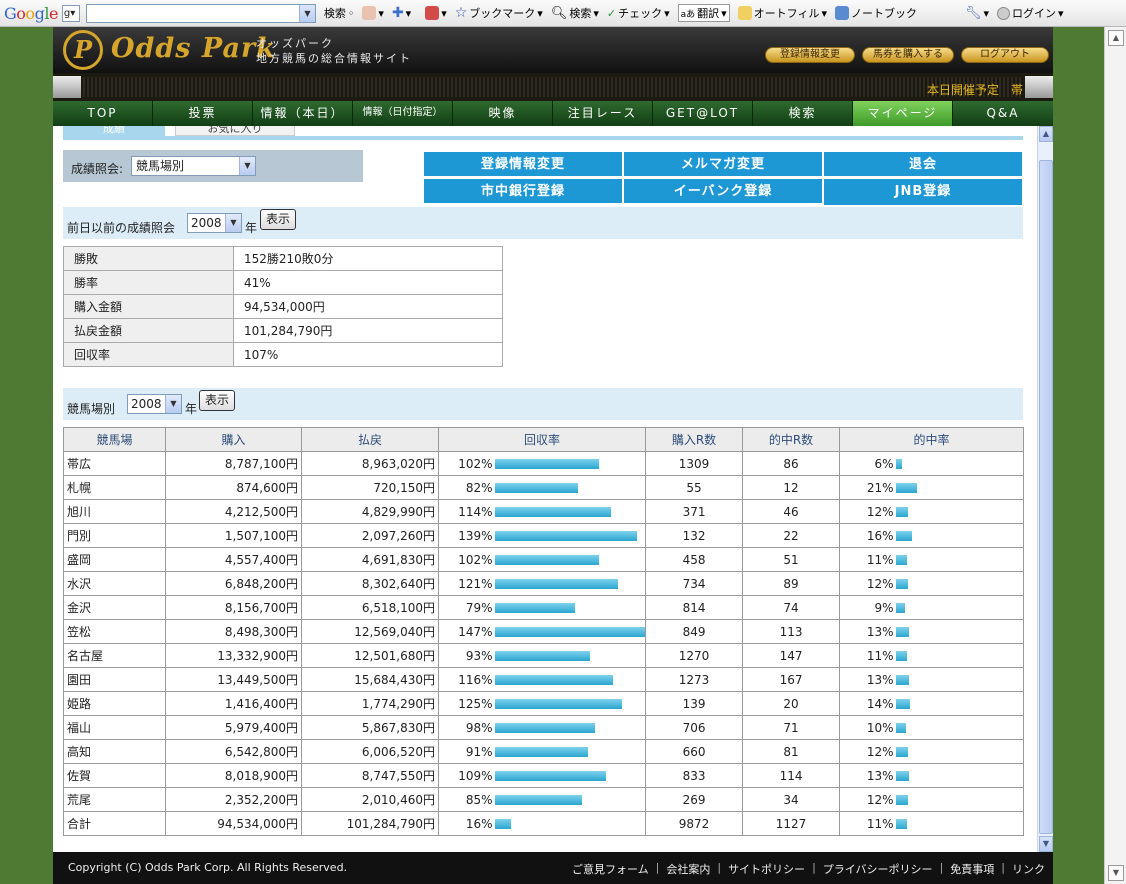  I want to click on track-cell: 笠松, so click(114, 631).